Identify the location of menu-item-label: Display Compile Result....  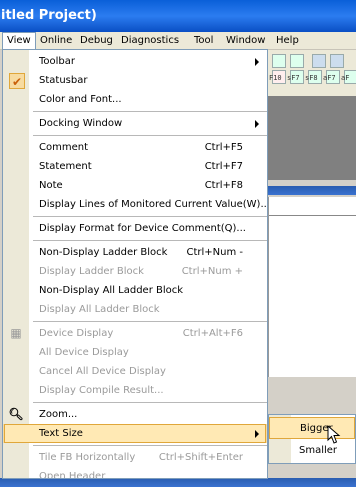
(101, 390).